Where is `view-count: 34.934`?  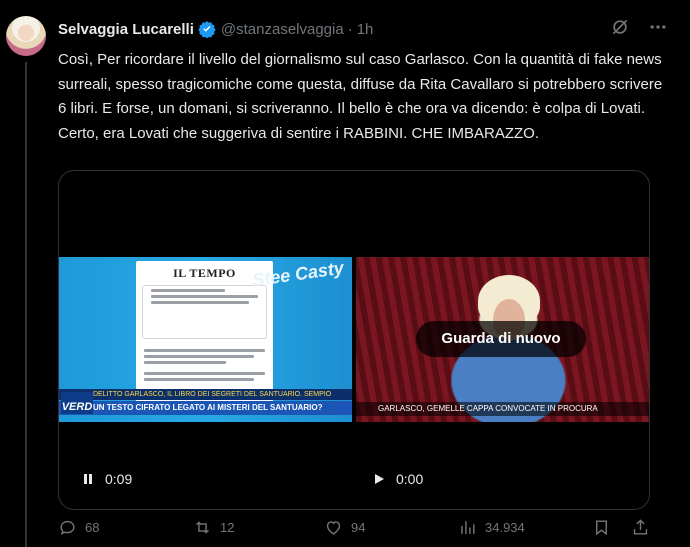
view-count: 34.934 is located at coordinates (505, 527).